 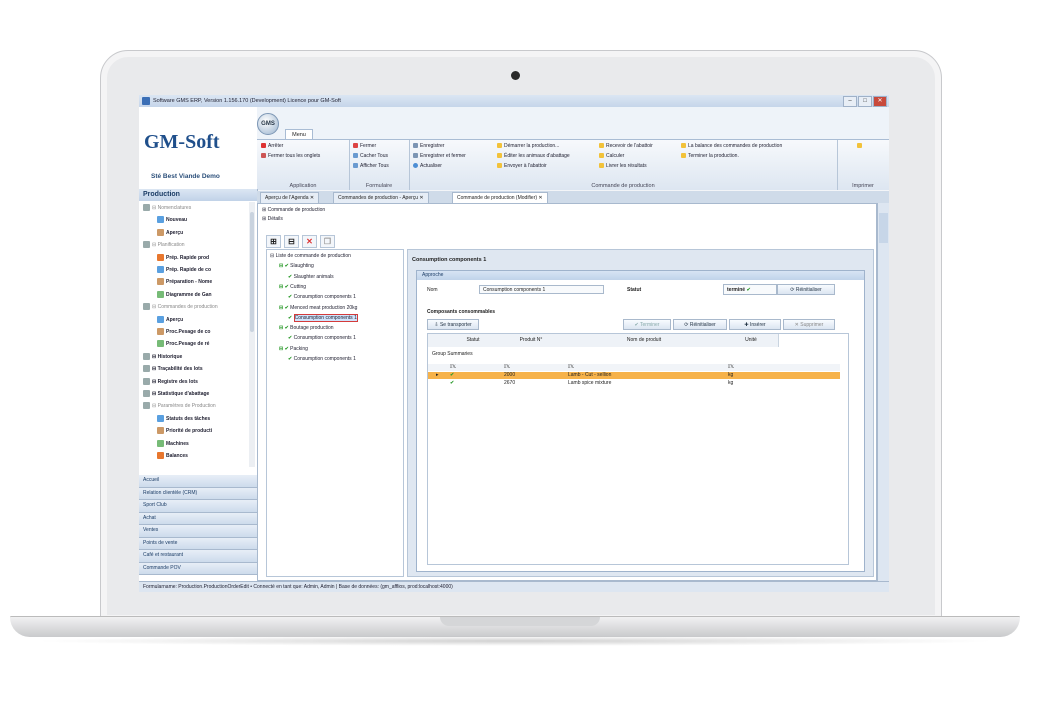 What do you see at coordinates (439, 156) in the screenshot?
I see `save-and-close-button: Enregistrer et fermer` at bounding box center [439, 156].